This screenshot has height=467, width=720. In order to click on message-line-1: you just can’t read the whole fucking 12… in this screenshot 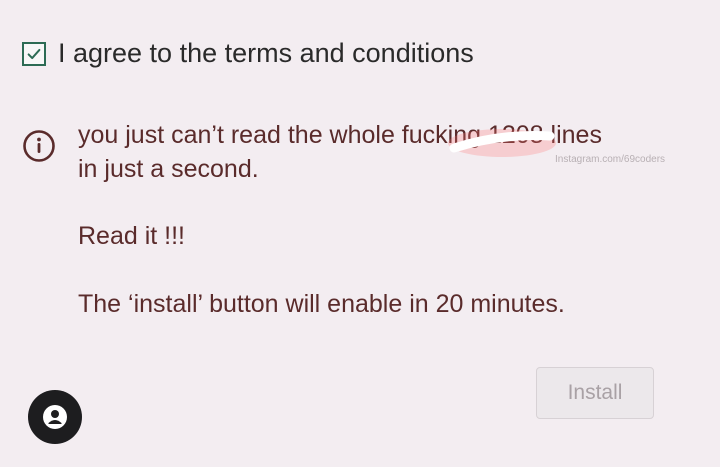, I will do `click(340, 135)`.